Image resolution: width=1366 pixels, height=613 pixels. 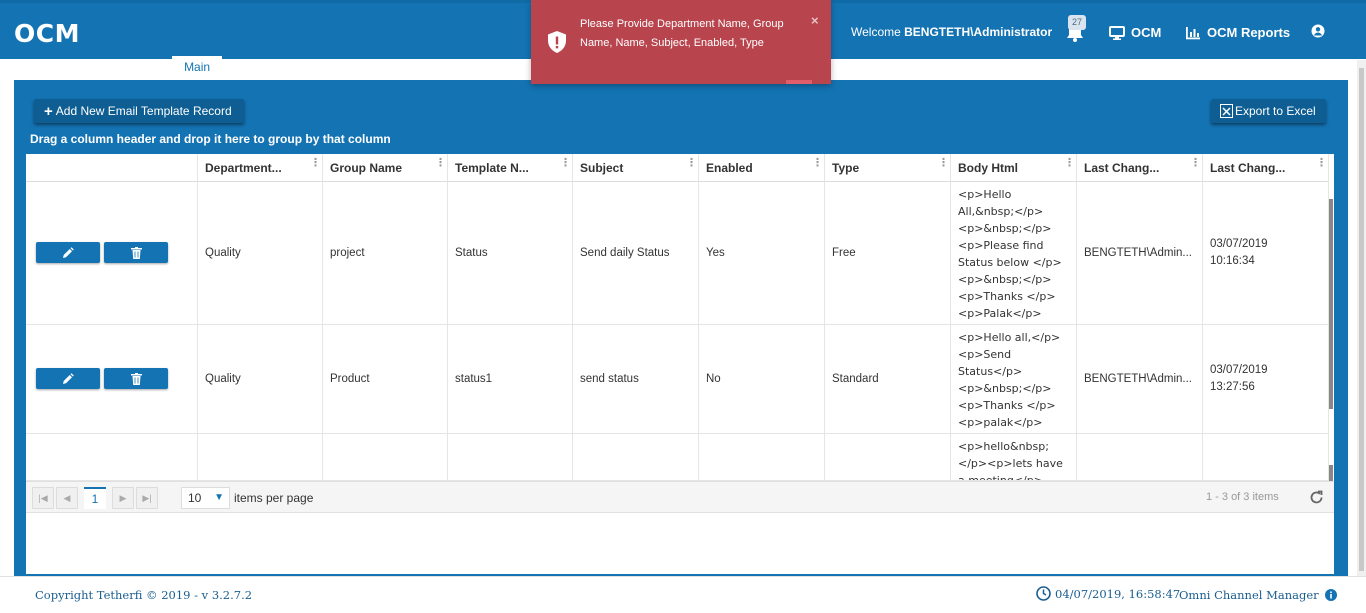 What do you see at coordinates (385, 379) in the screenshot?
I see `cell-group-name: Product` at bounding box center [385, 379].